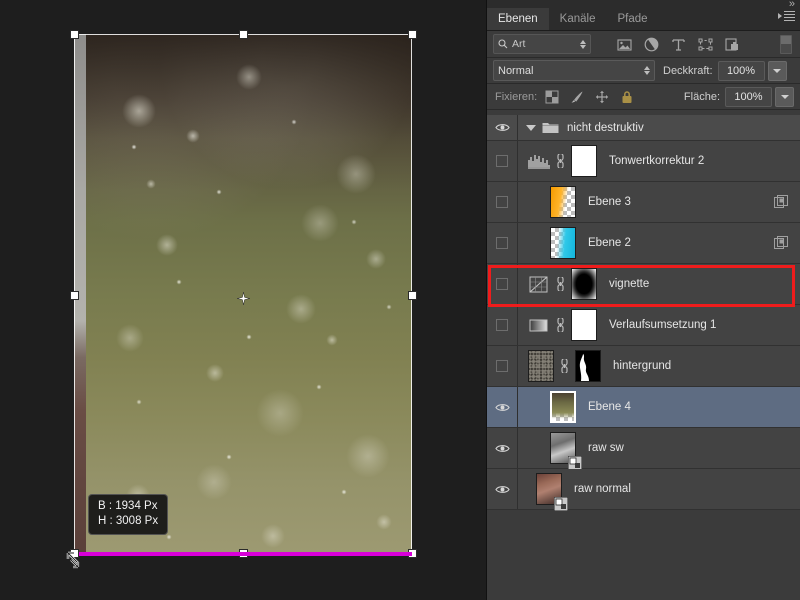 The width and height of the screenshot is (800, 600). What do you see at coordinates (128, 521) in the screenshot?
I see `tooltip-height-value: H : 3008 Px` at bounding box center [128, 521].